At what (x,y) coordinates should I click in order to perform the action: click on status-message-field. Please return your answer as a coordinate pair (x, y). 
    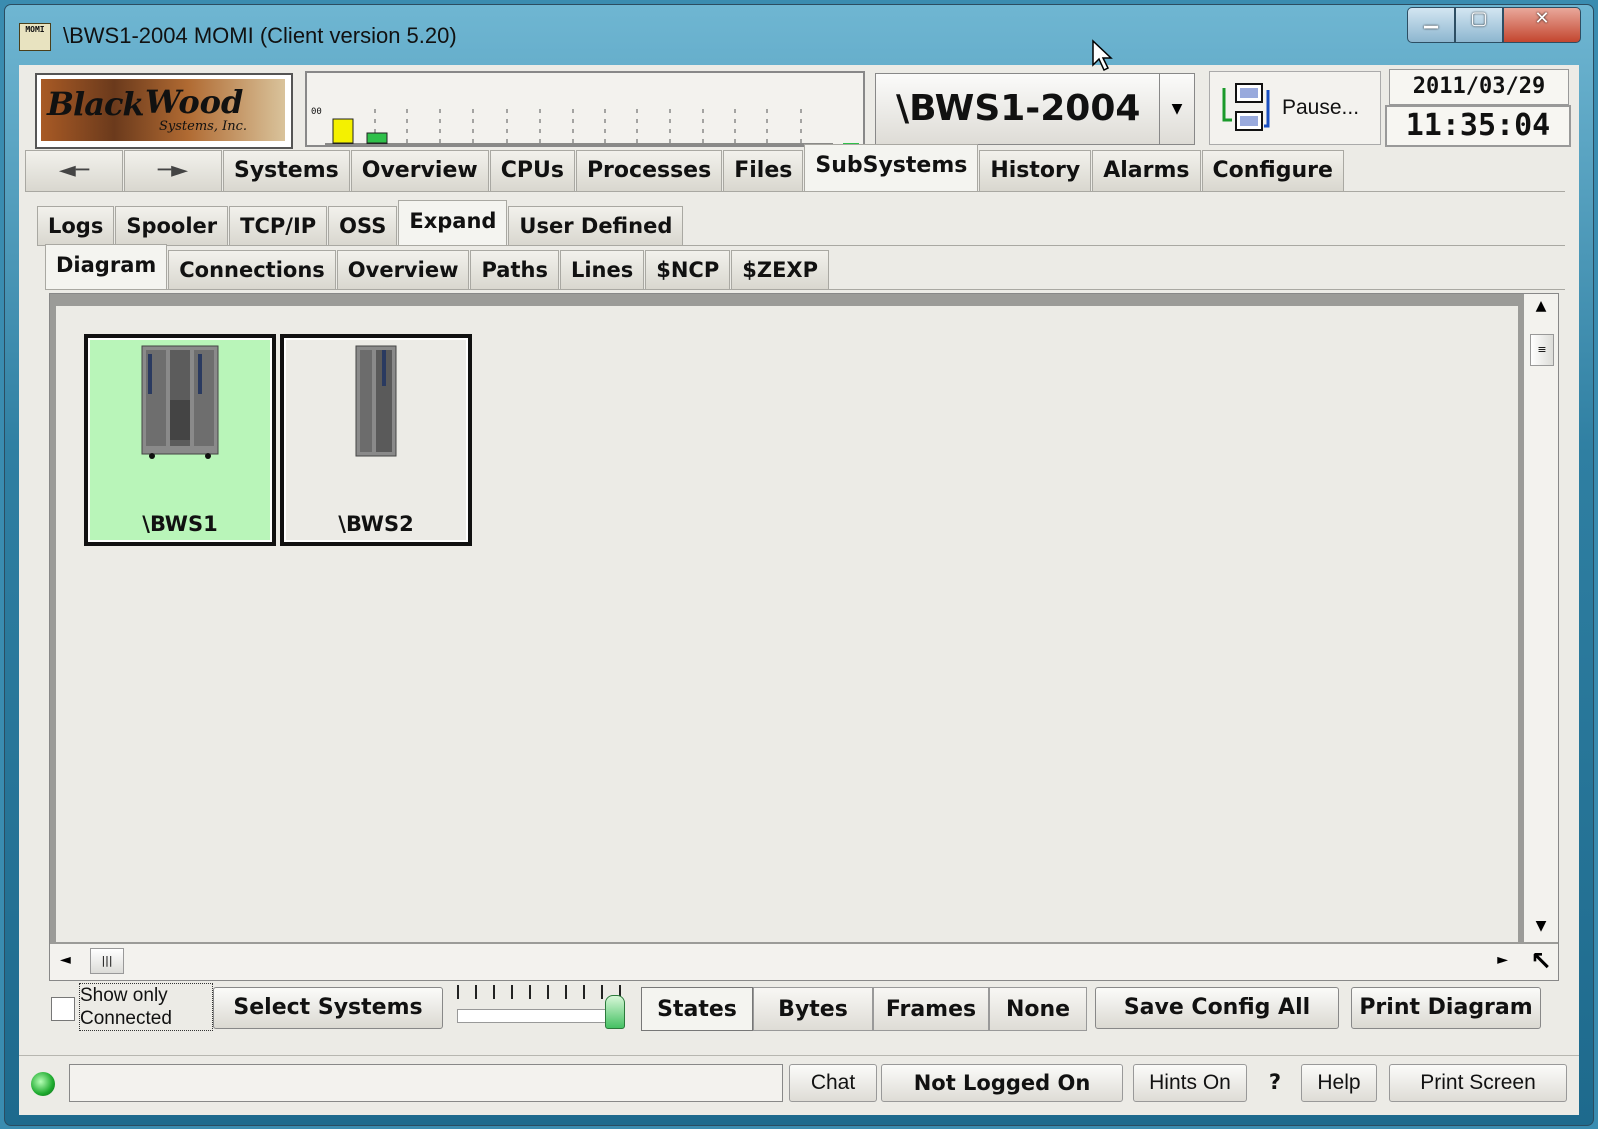
    Looking at the image, I should click on (426, 1083).